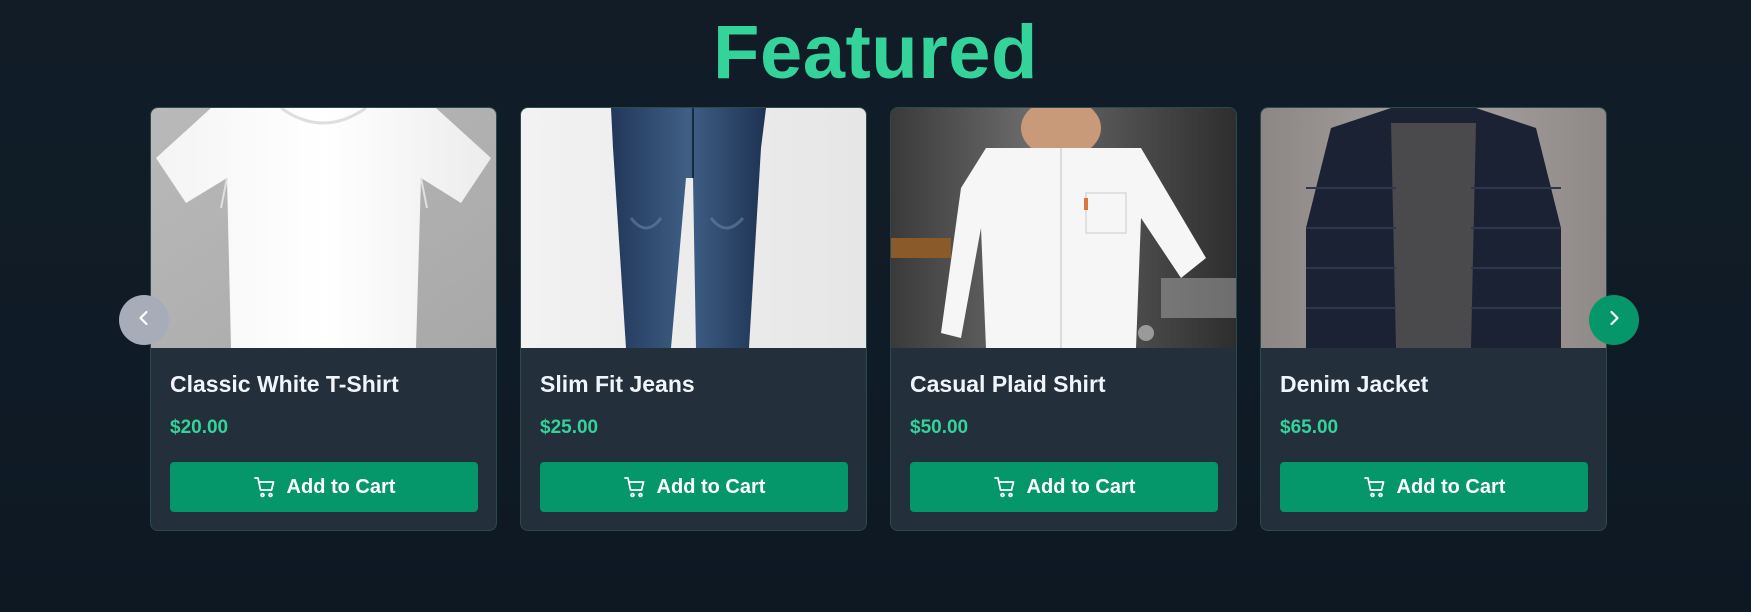 The image size is (1751, 612). What do you see at coordinates (1309, 427) in the screenshot?
I see `product-price: $65.00` at bounding box center [1309, 427].